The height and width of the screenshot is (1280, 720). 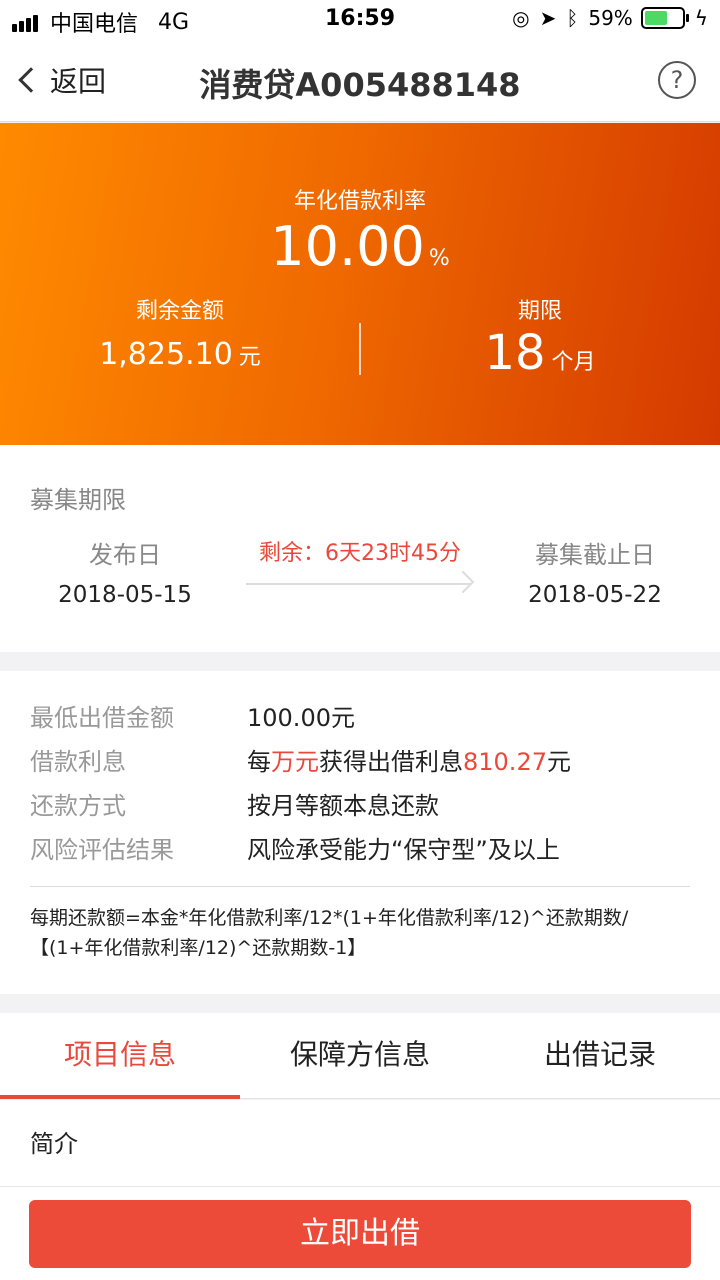 I want to click on repay-label: 还款方式, so click(x=78, y=805).